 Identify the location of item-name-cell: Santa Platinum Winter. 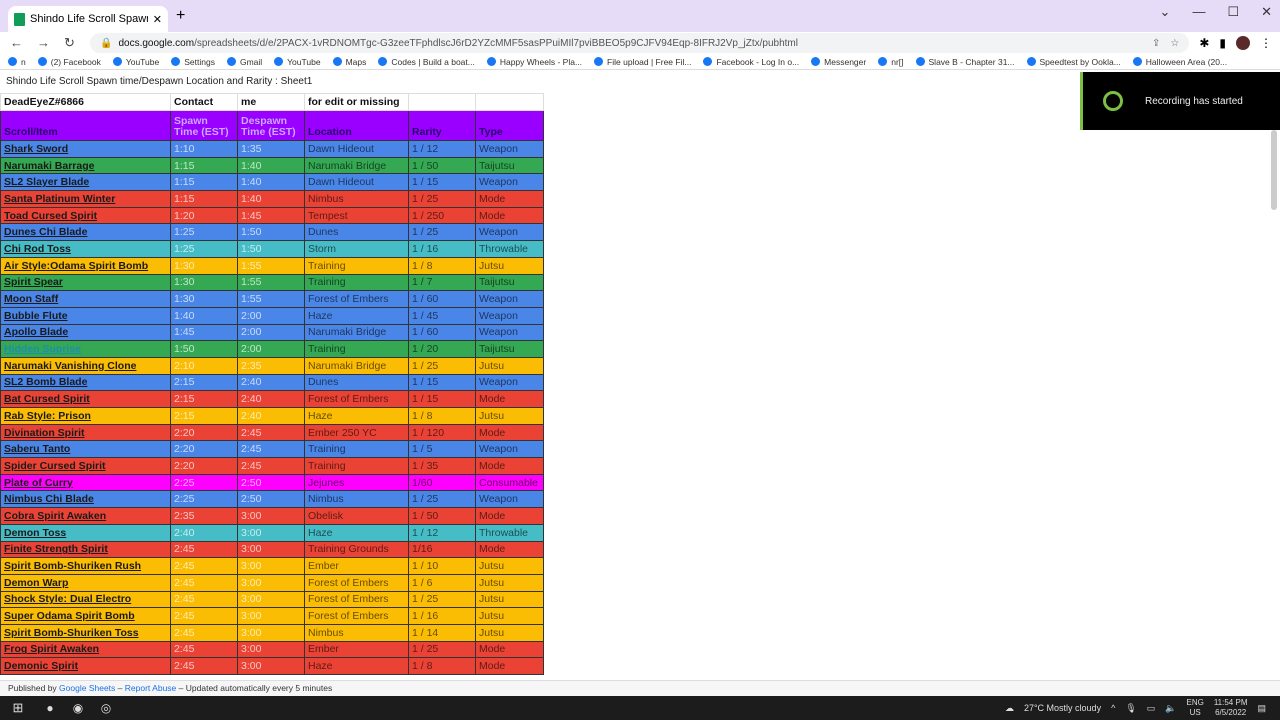
(85, 199).